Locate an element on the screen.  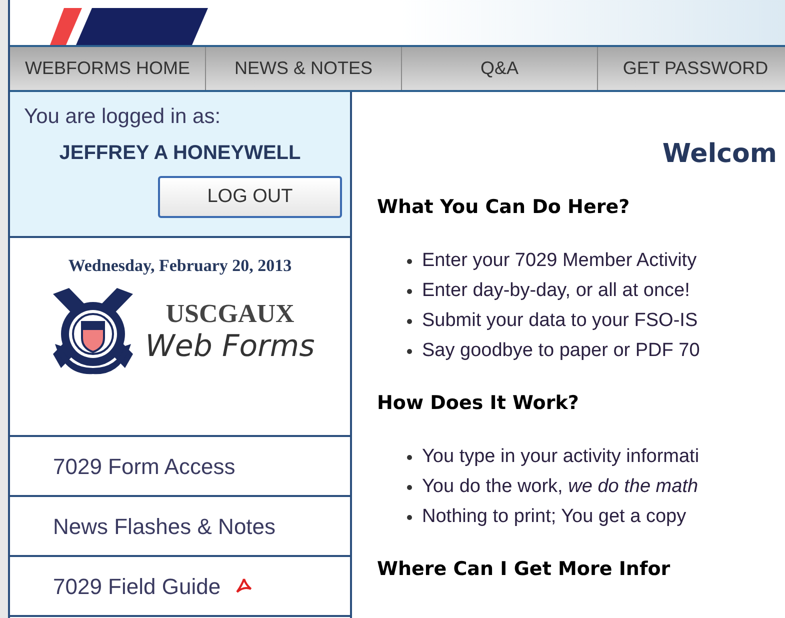
welcome-heading: Welcom is located at coordinates (719, 154).